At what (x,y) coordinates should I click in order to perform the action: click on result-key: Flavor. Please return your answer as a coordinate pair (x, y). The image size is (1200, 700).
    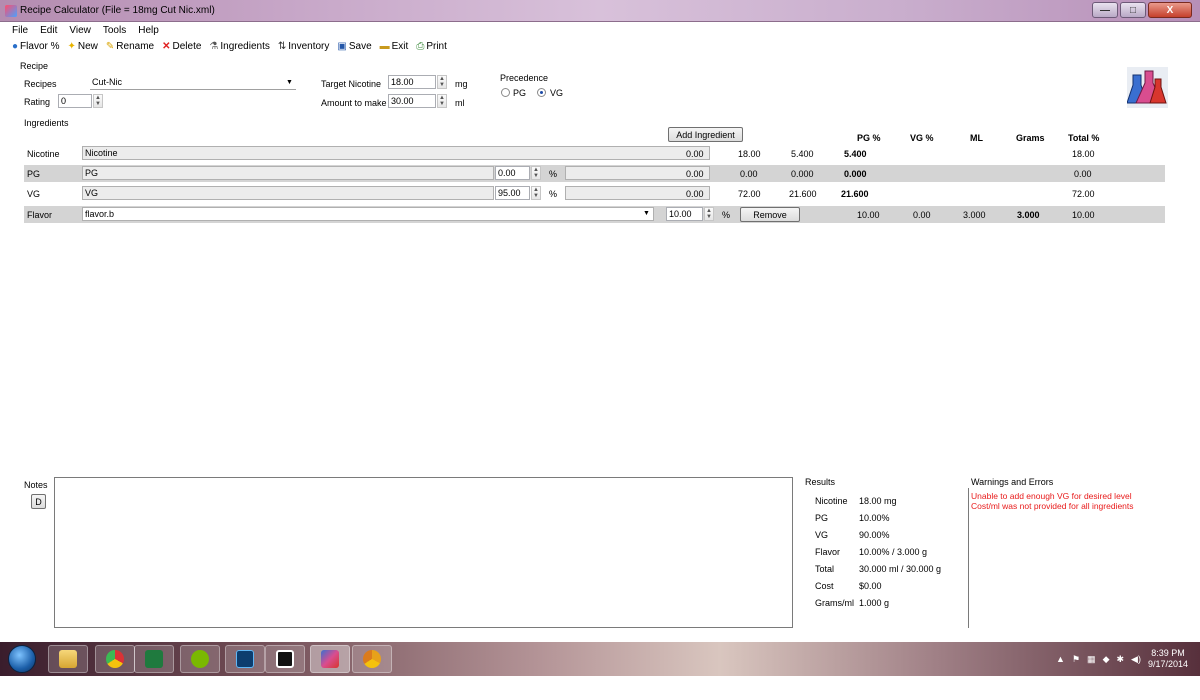
    Looking at the image, I should click on (828, 552).